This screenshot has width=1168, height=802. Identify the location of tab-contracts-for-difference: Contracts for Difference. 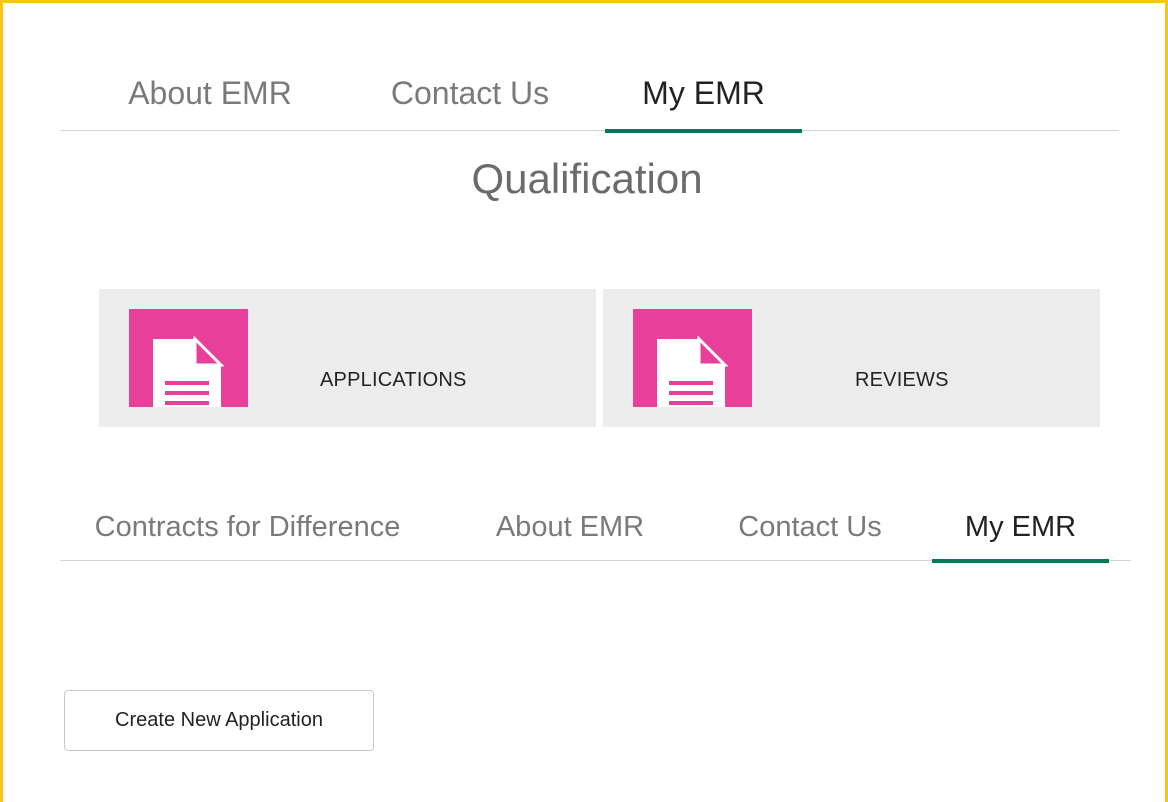
(247, 529).